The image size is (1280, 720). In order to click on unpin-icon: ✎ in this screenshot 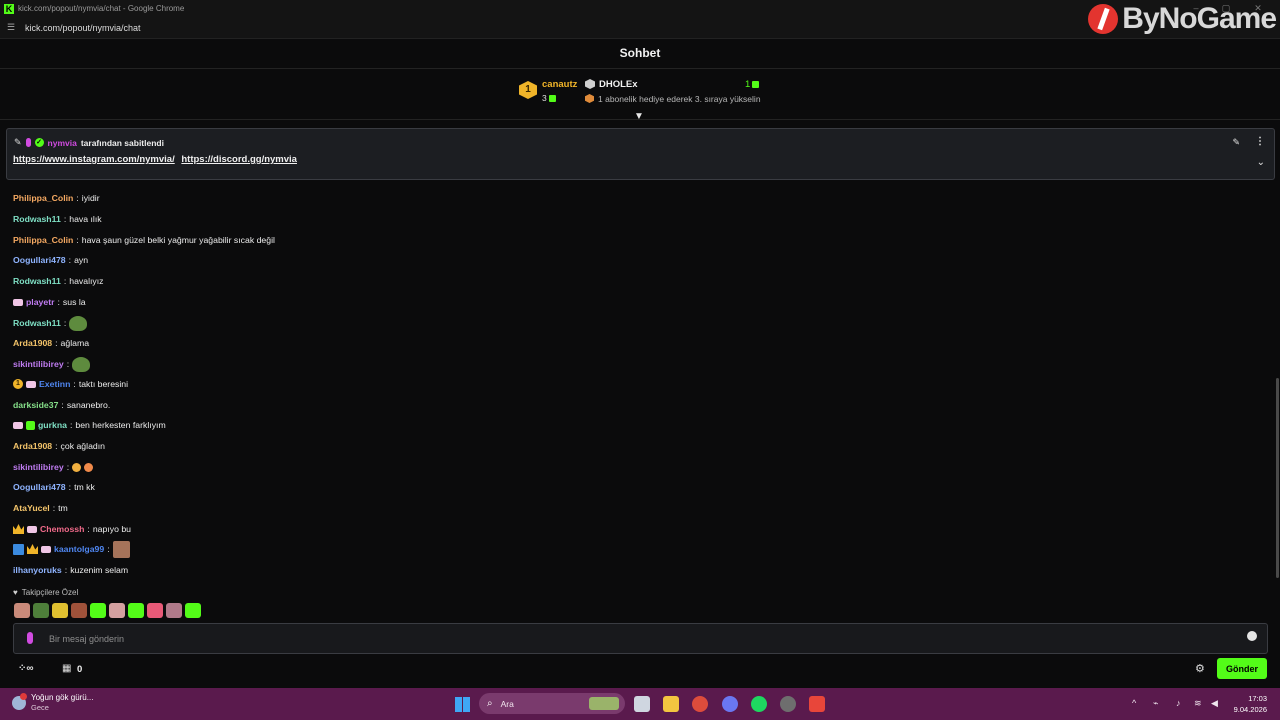, I will do `click(1236, 142)`.